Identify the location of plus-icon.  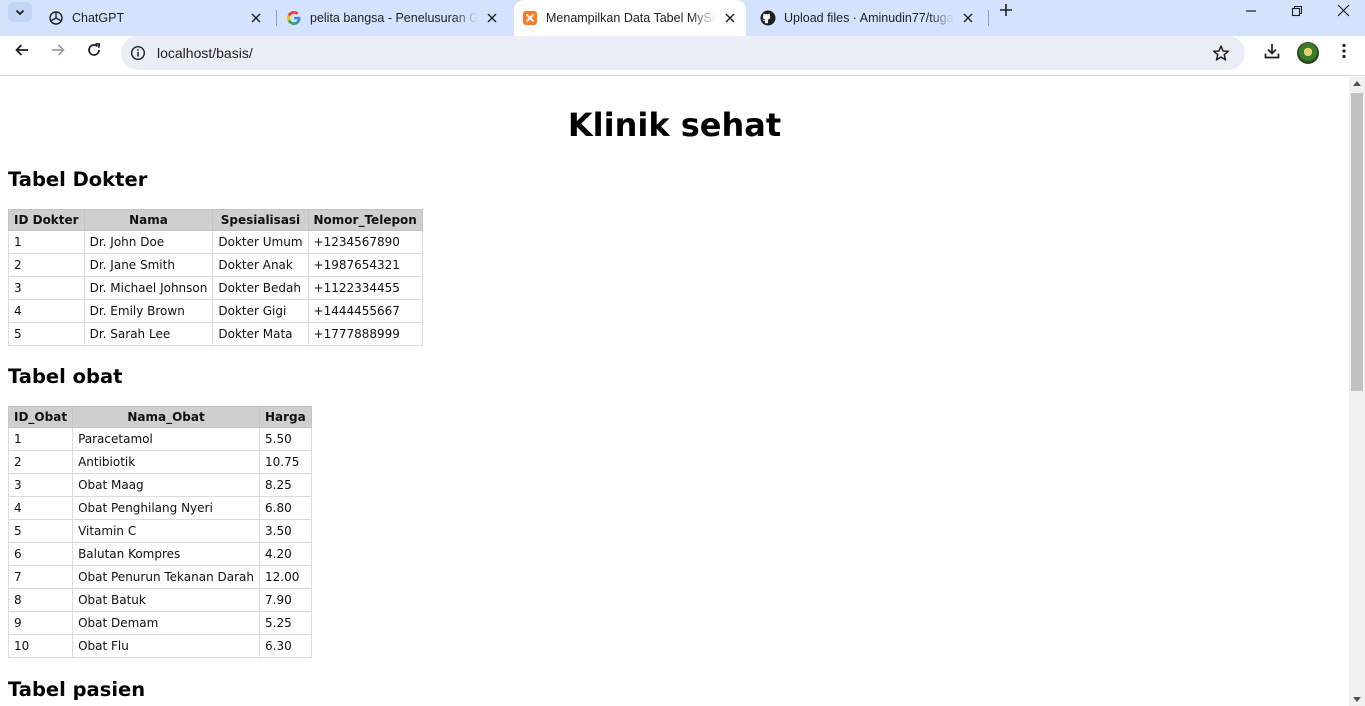
(1006, 11).